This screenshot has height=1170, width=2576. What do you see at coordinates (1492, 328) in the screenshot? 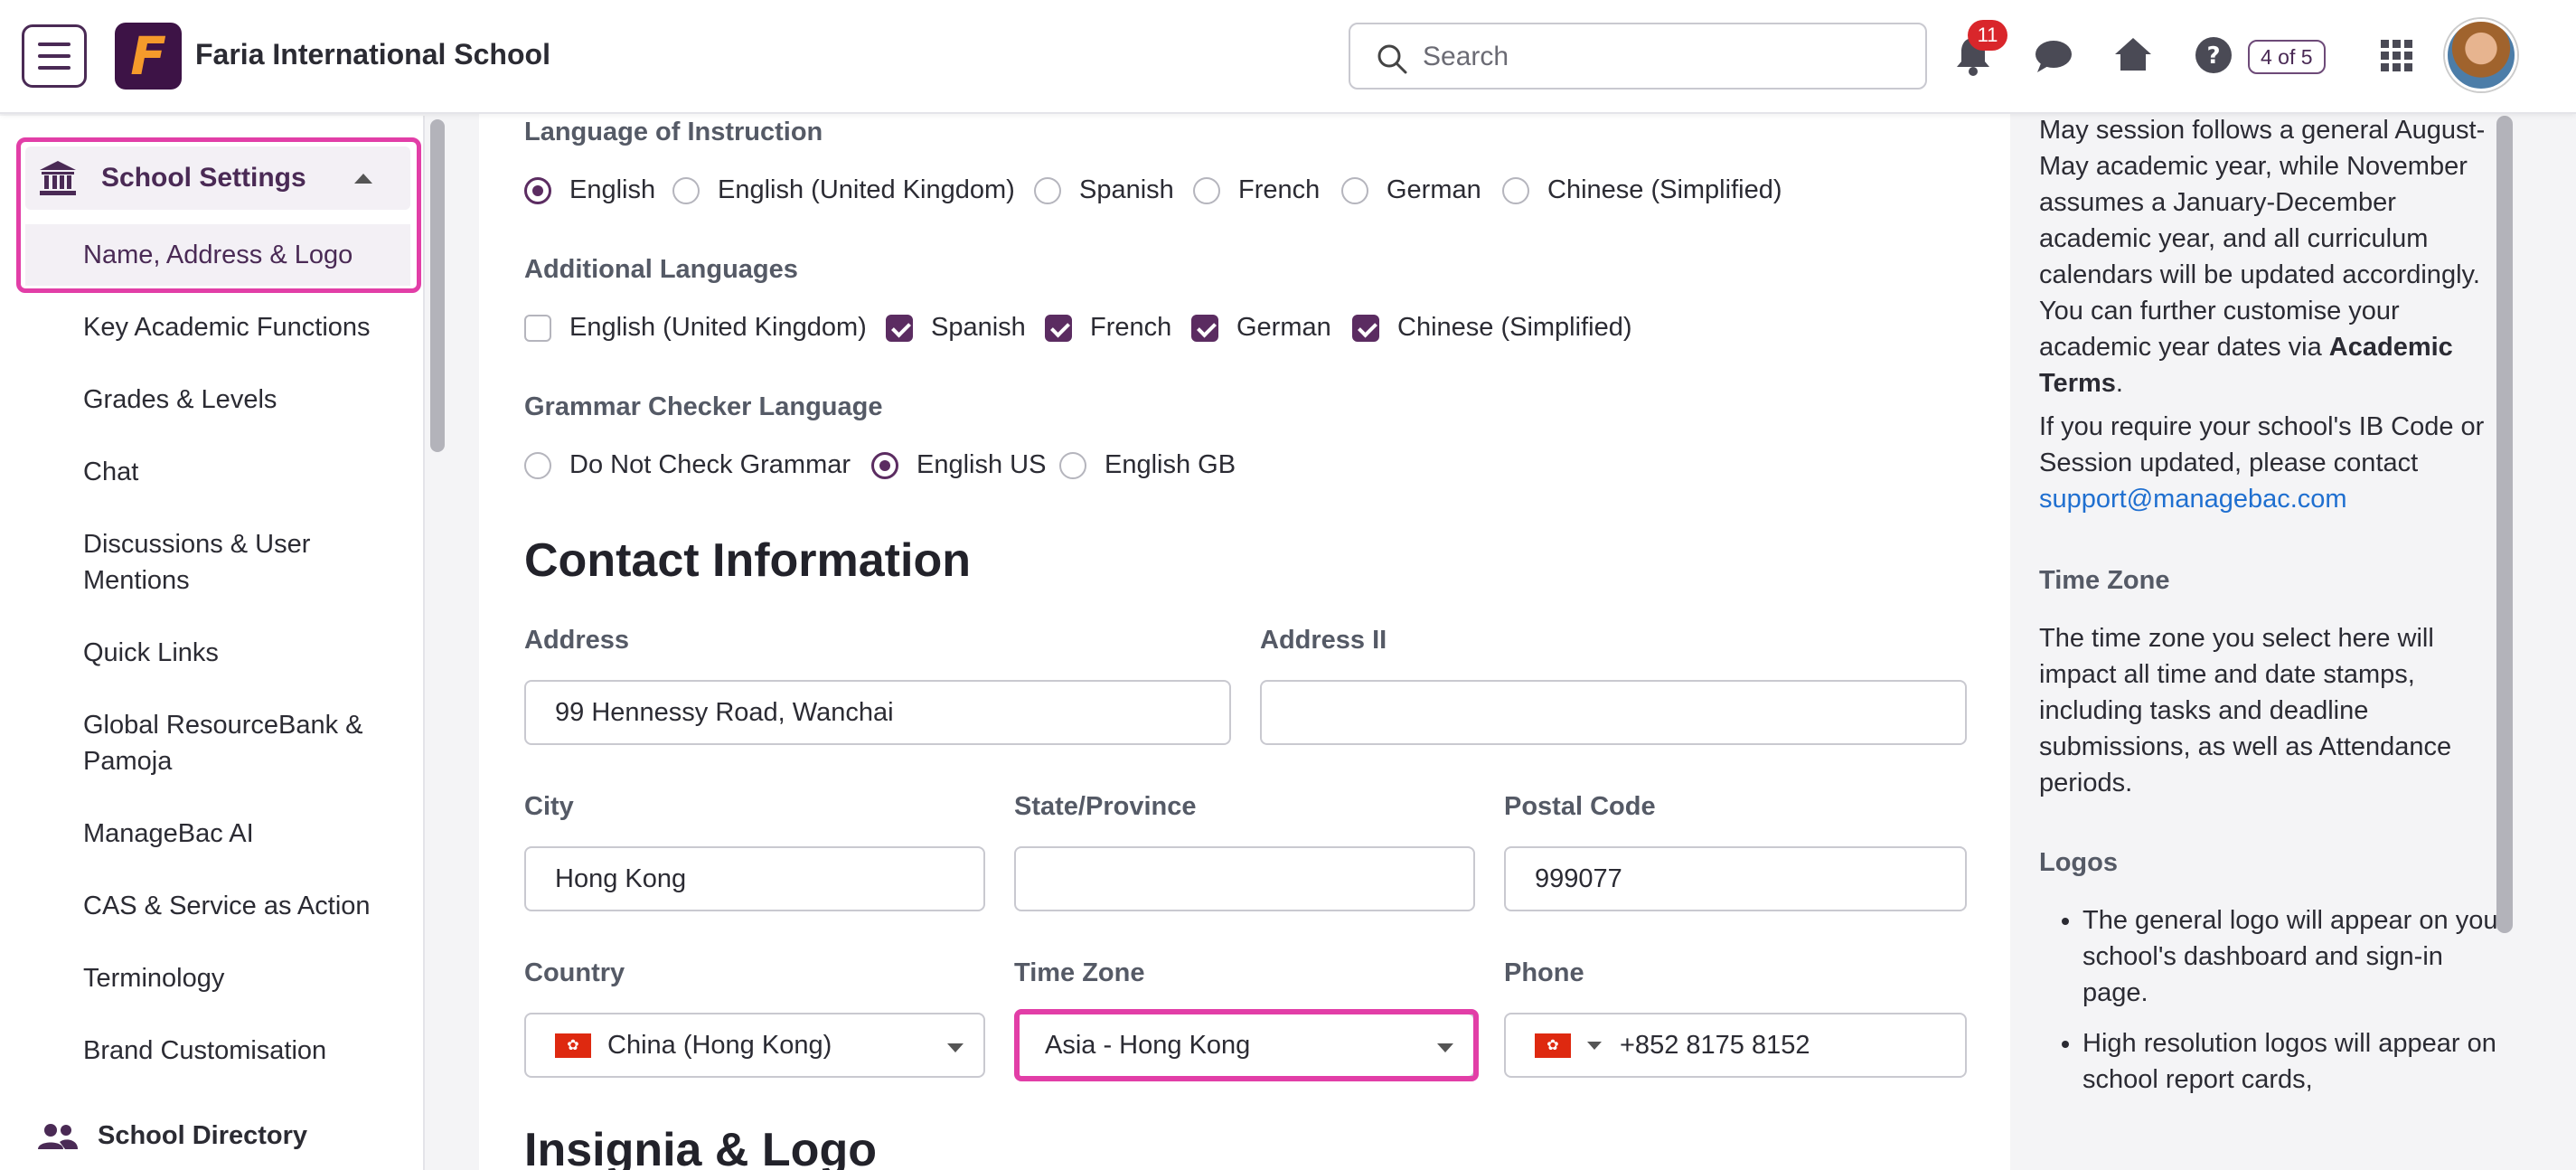
I see `checkbox-chinese-simplified: Chinese (Simplified)` at bounding box center [1492, 328].